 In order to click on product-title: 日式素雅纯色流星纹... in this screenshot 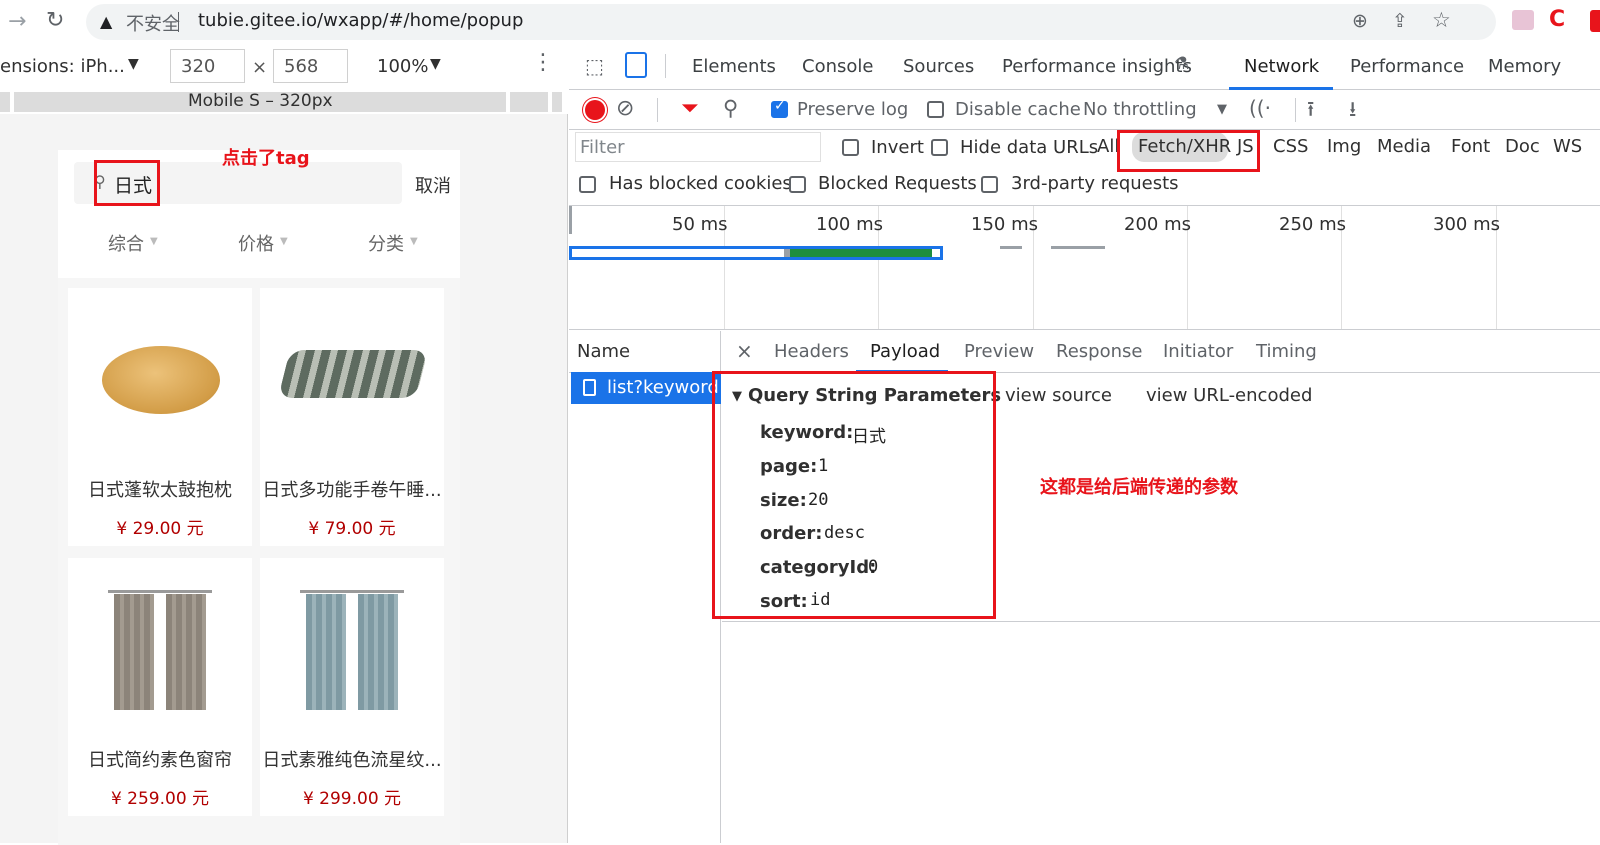, I will do `click(352, 760)`.